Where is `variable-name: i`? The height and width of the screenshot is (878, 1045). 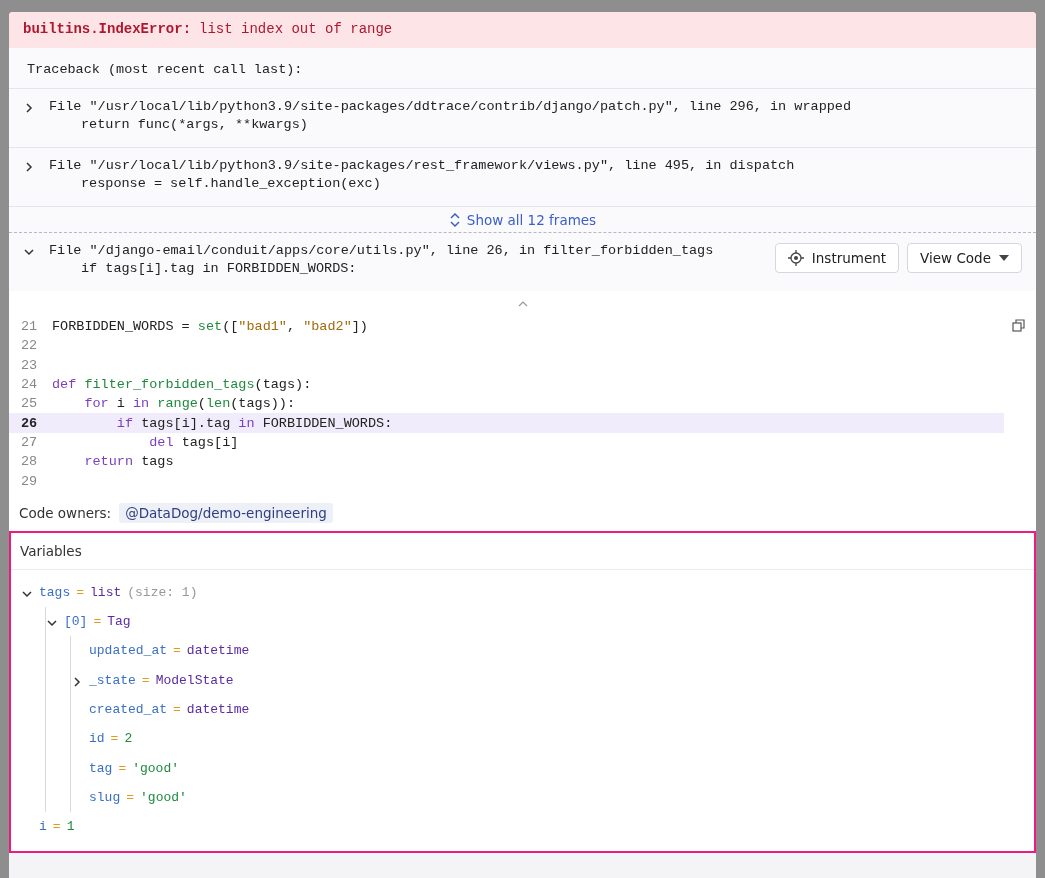
variable-name: i is located at coordinates (43, 827).